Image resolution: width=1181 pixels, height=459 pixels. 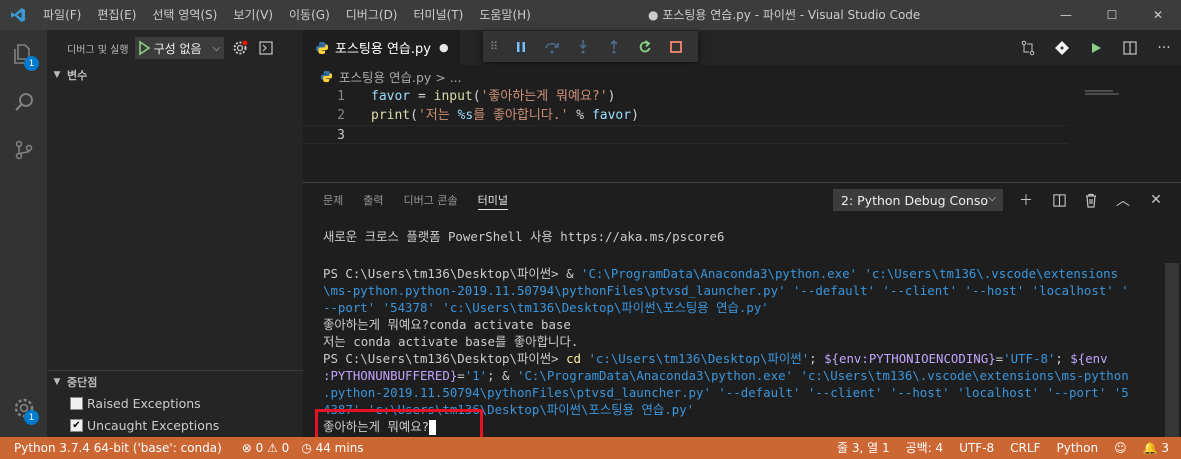 What do you see at coordinates (686, 134) in the screenshot?
I see `code-line: 3` at bounding box center [686, 134].